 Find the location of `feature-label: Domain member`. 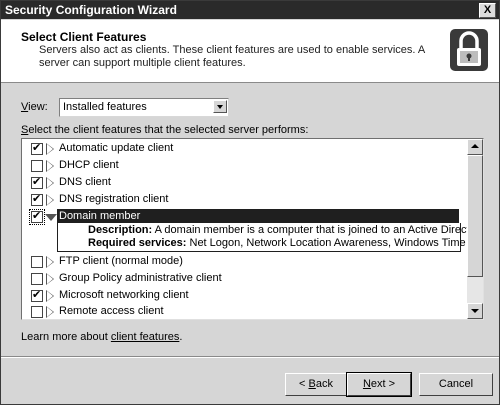

feature-label: Domain member is located at coordinates (258, 216).